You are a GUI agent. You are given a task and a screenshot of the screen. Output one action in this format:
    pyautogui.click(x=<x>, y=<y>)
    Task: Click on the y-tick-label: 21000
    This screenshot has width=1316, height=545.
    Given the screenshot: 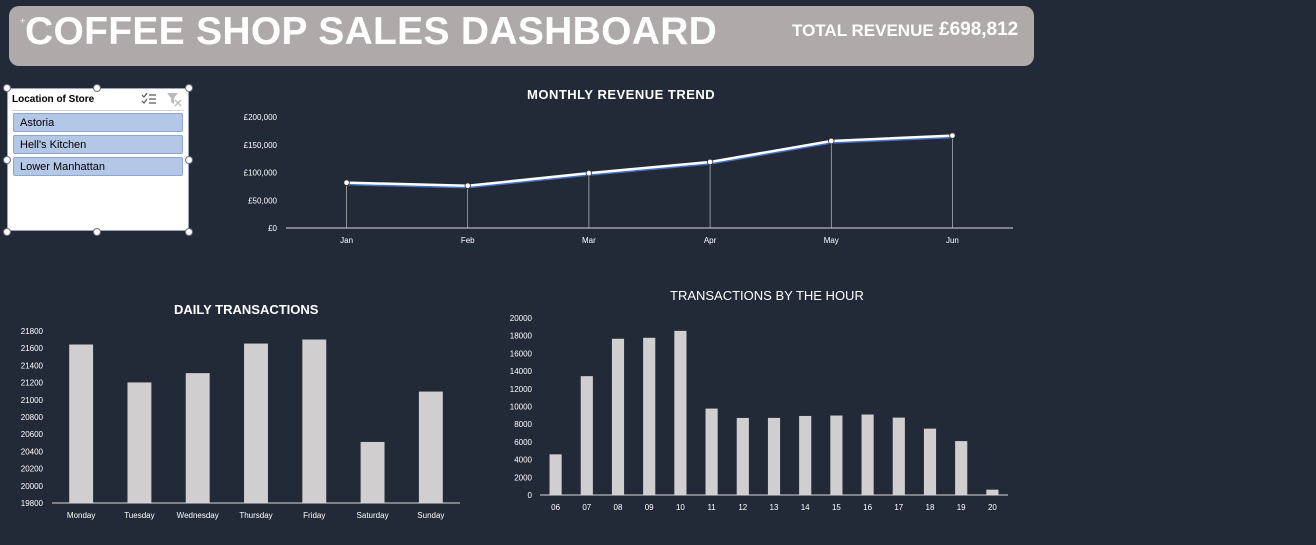 What is the action you would take?
    pyautogui.click(x=32, y=400)
    